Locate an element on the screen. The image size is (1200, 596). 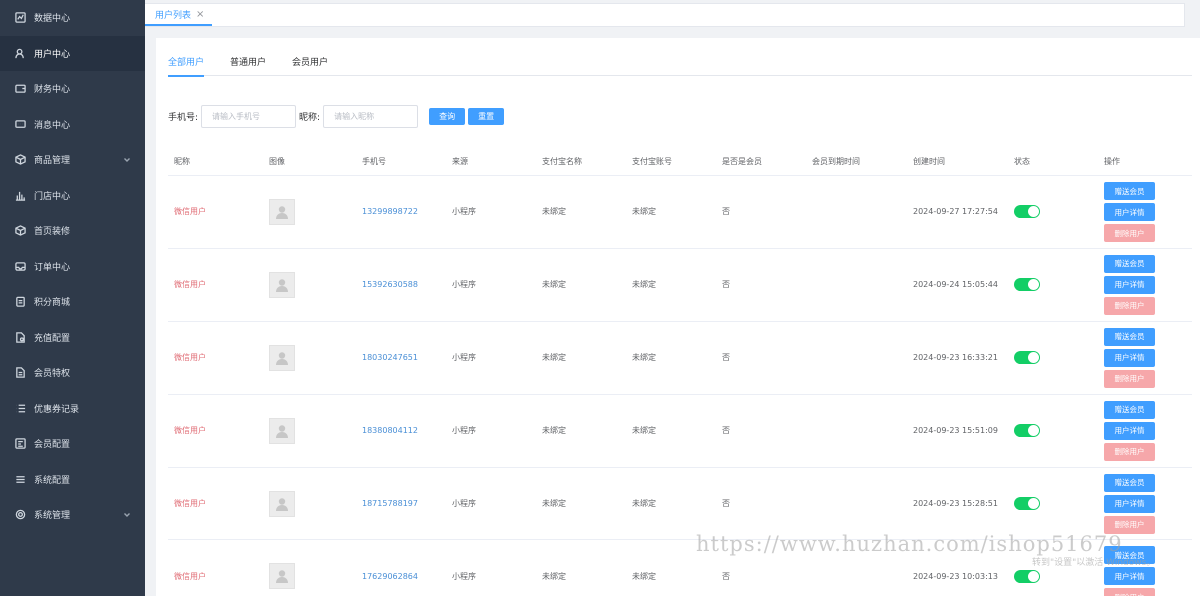
sidebar-item-4: 商品管理 is located at coordinates (72, 160).